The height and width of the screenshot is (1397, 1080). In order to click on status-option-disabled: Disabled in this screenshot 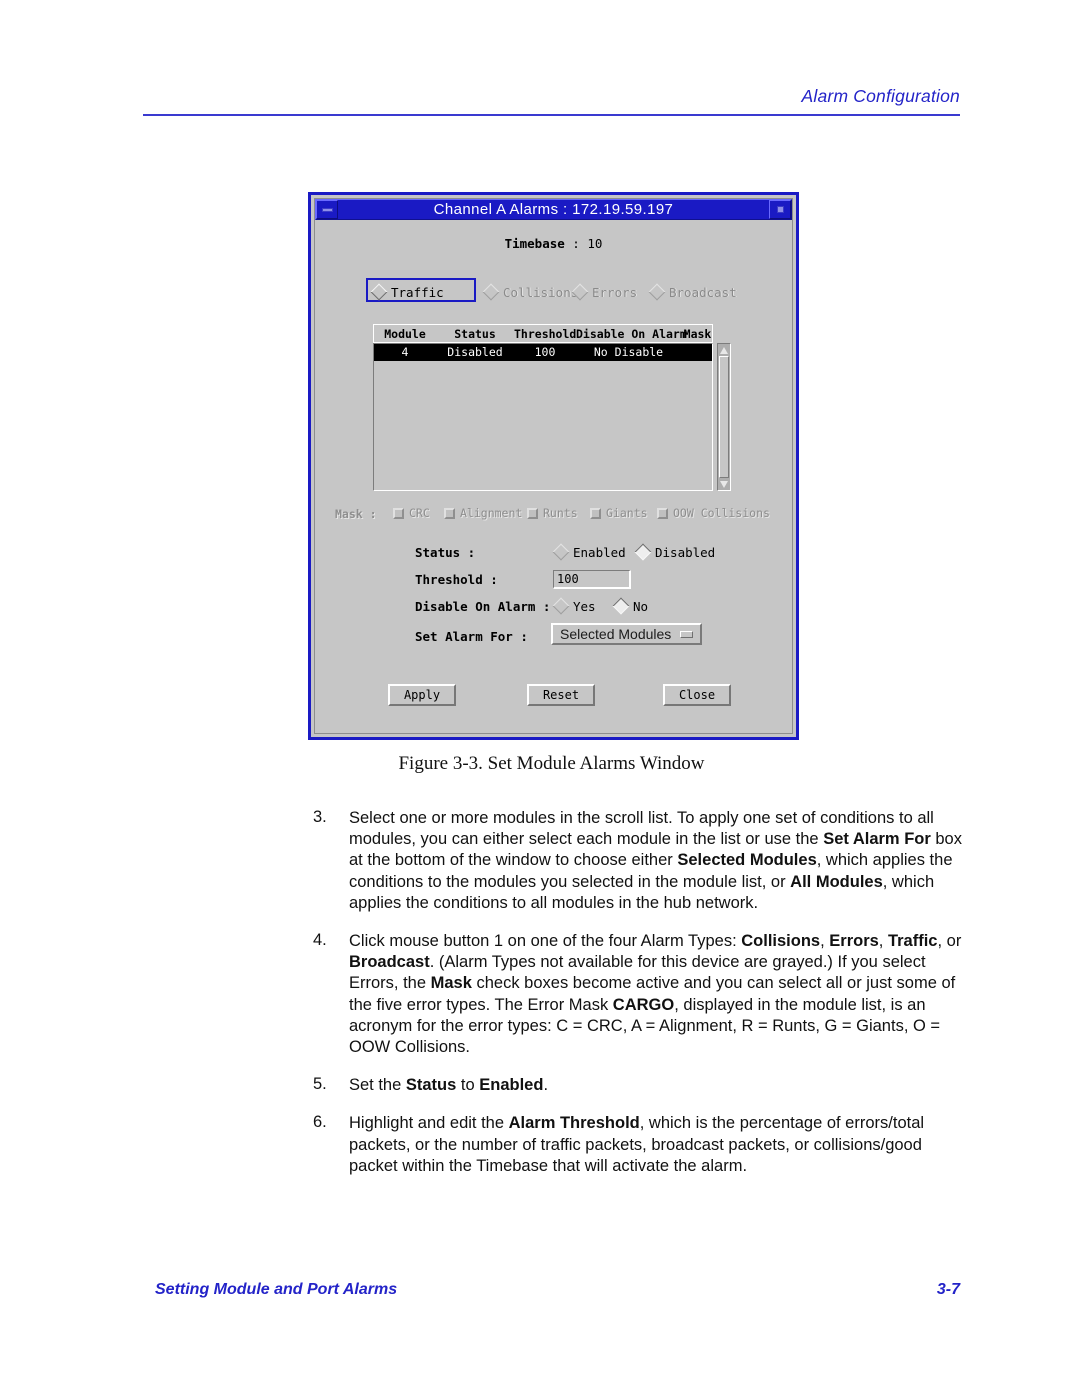, I will do `click(675, 552)`.